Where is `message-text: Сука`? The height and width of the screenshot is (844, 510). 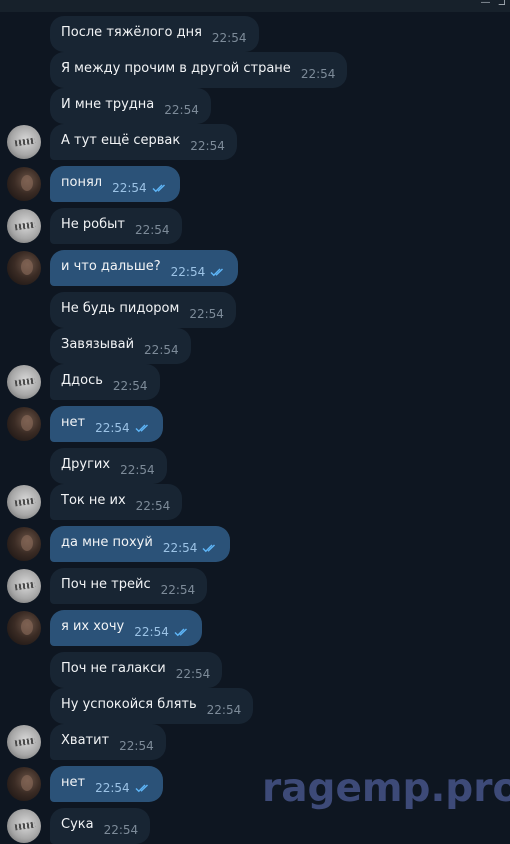
message-text: Сука is located at coordinates (77, 824).